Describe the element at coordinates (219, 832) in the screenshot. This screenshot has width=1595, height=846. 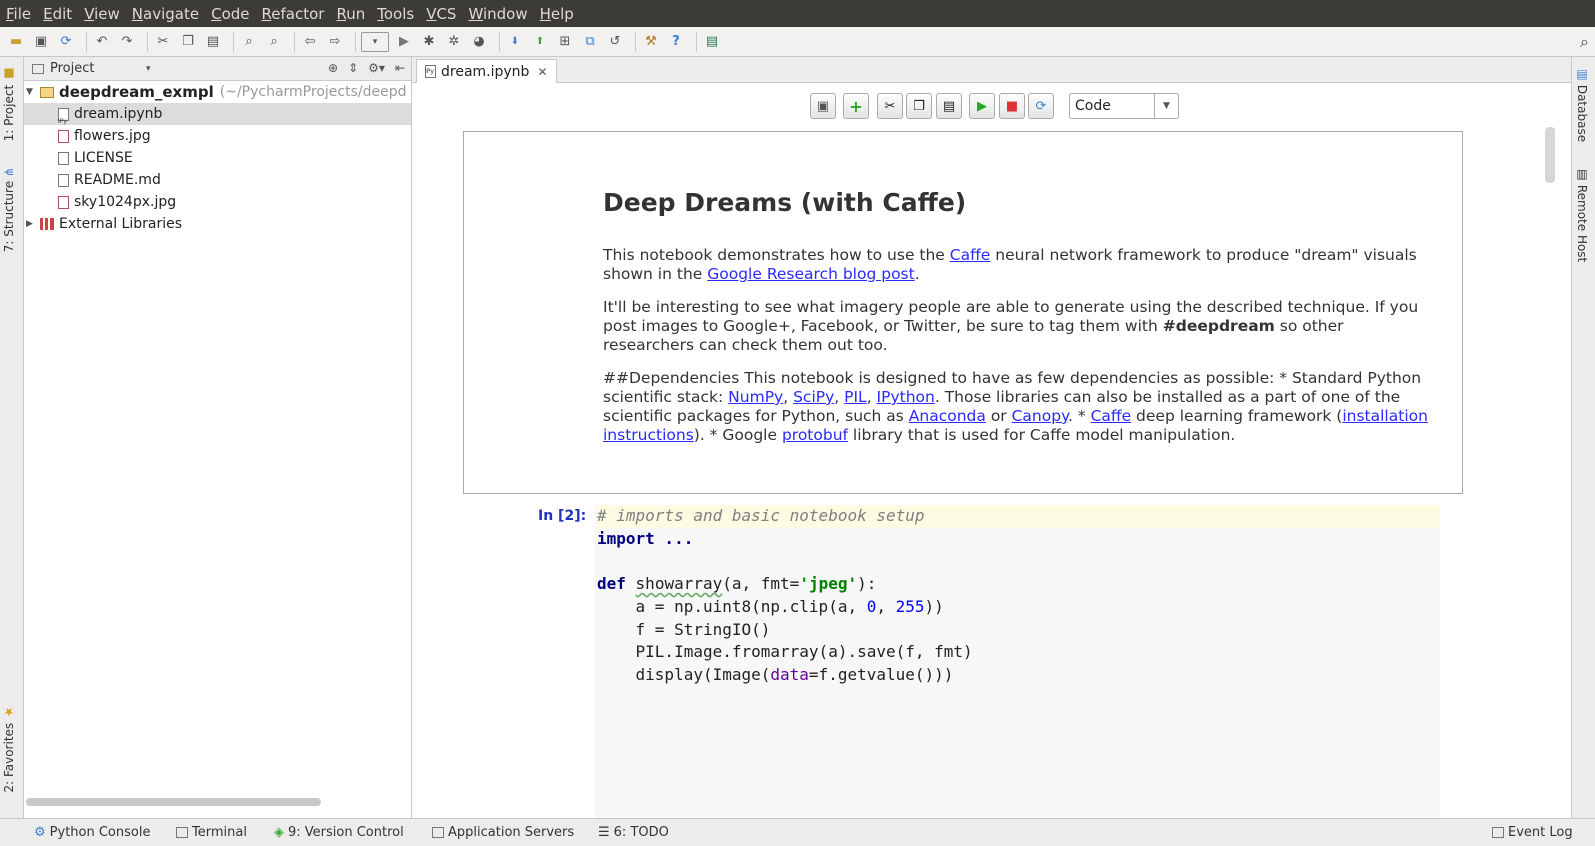
I see `terminal-label: Terminal` at that location.